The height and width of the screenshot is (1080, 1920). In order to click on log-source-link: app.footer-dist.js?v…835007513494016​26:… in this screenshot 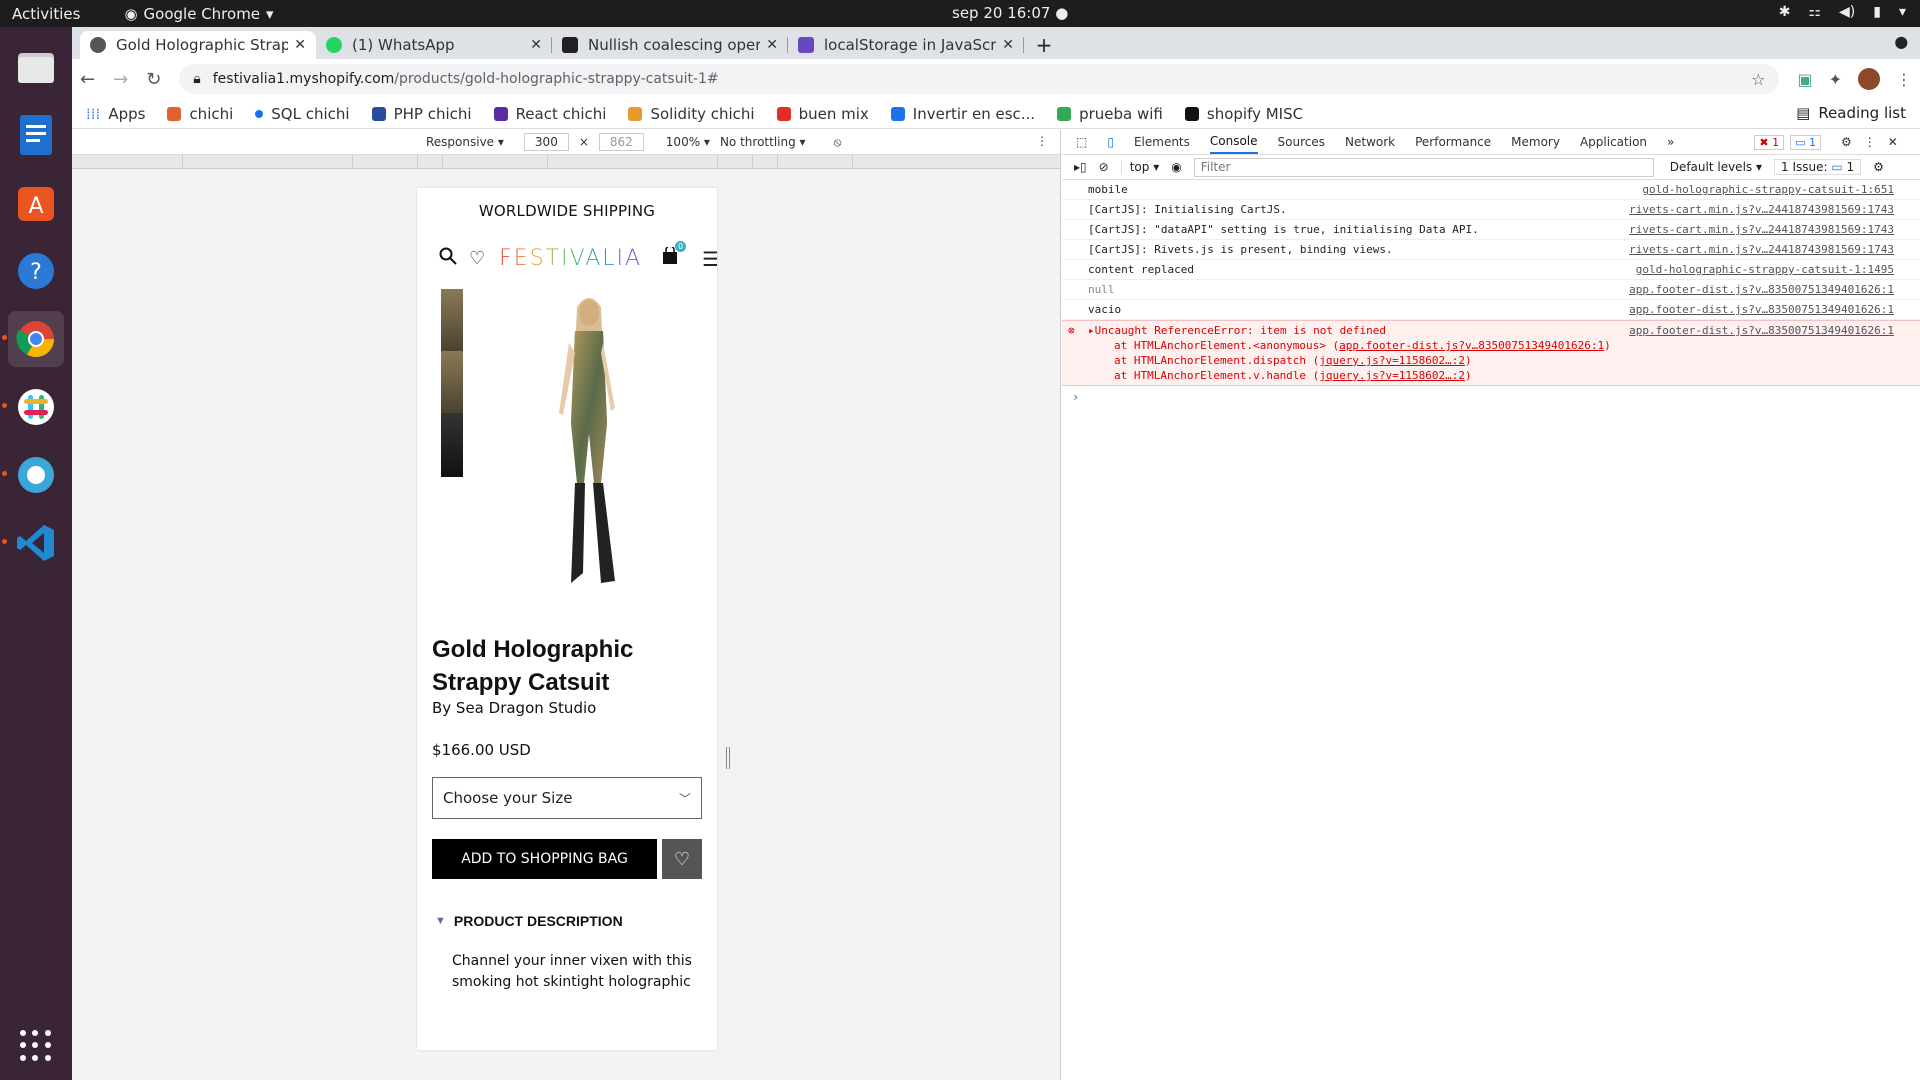, I will do `click(1761, 289)`.